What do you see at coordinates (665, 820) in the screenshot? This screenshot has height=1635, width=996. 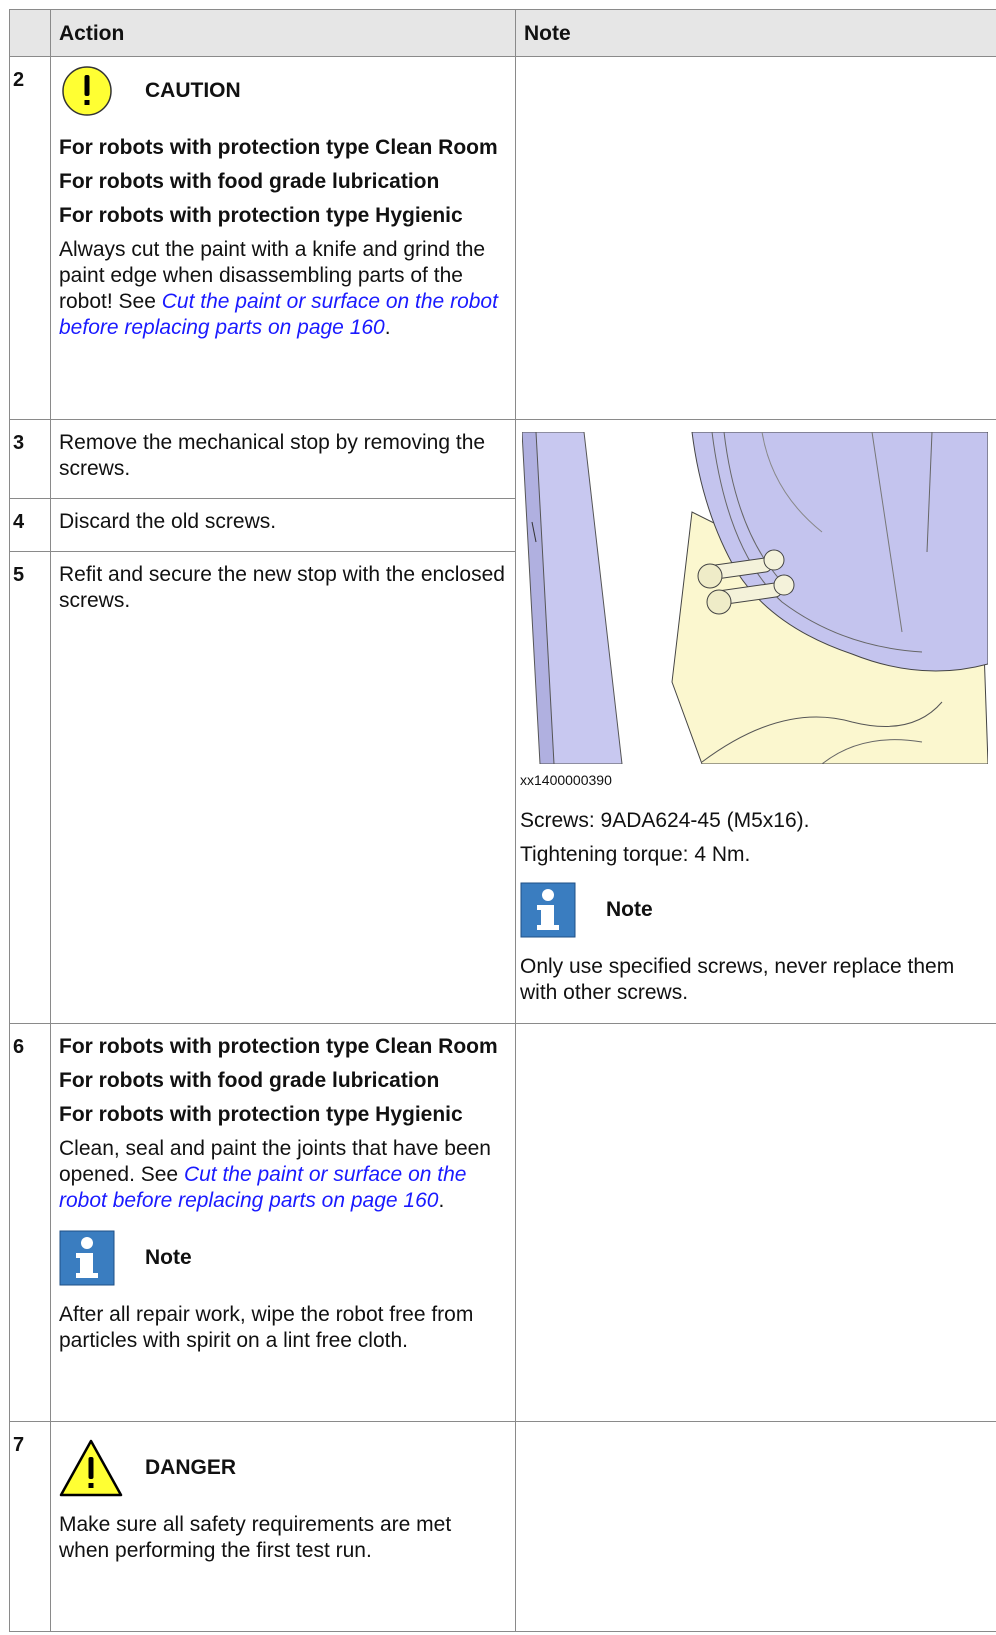 I see `screws-spec: Screws: 9ADA624-45 (M5x16).` at bounding box center [665, 820].